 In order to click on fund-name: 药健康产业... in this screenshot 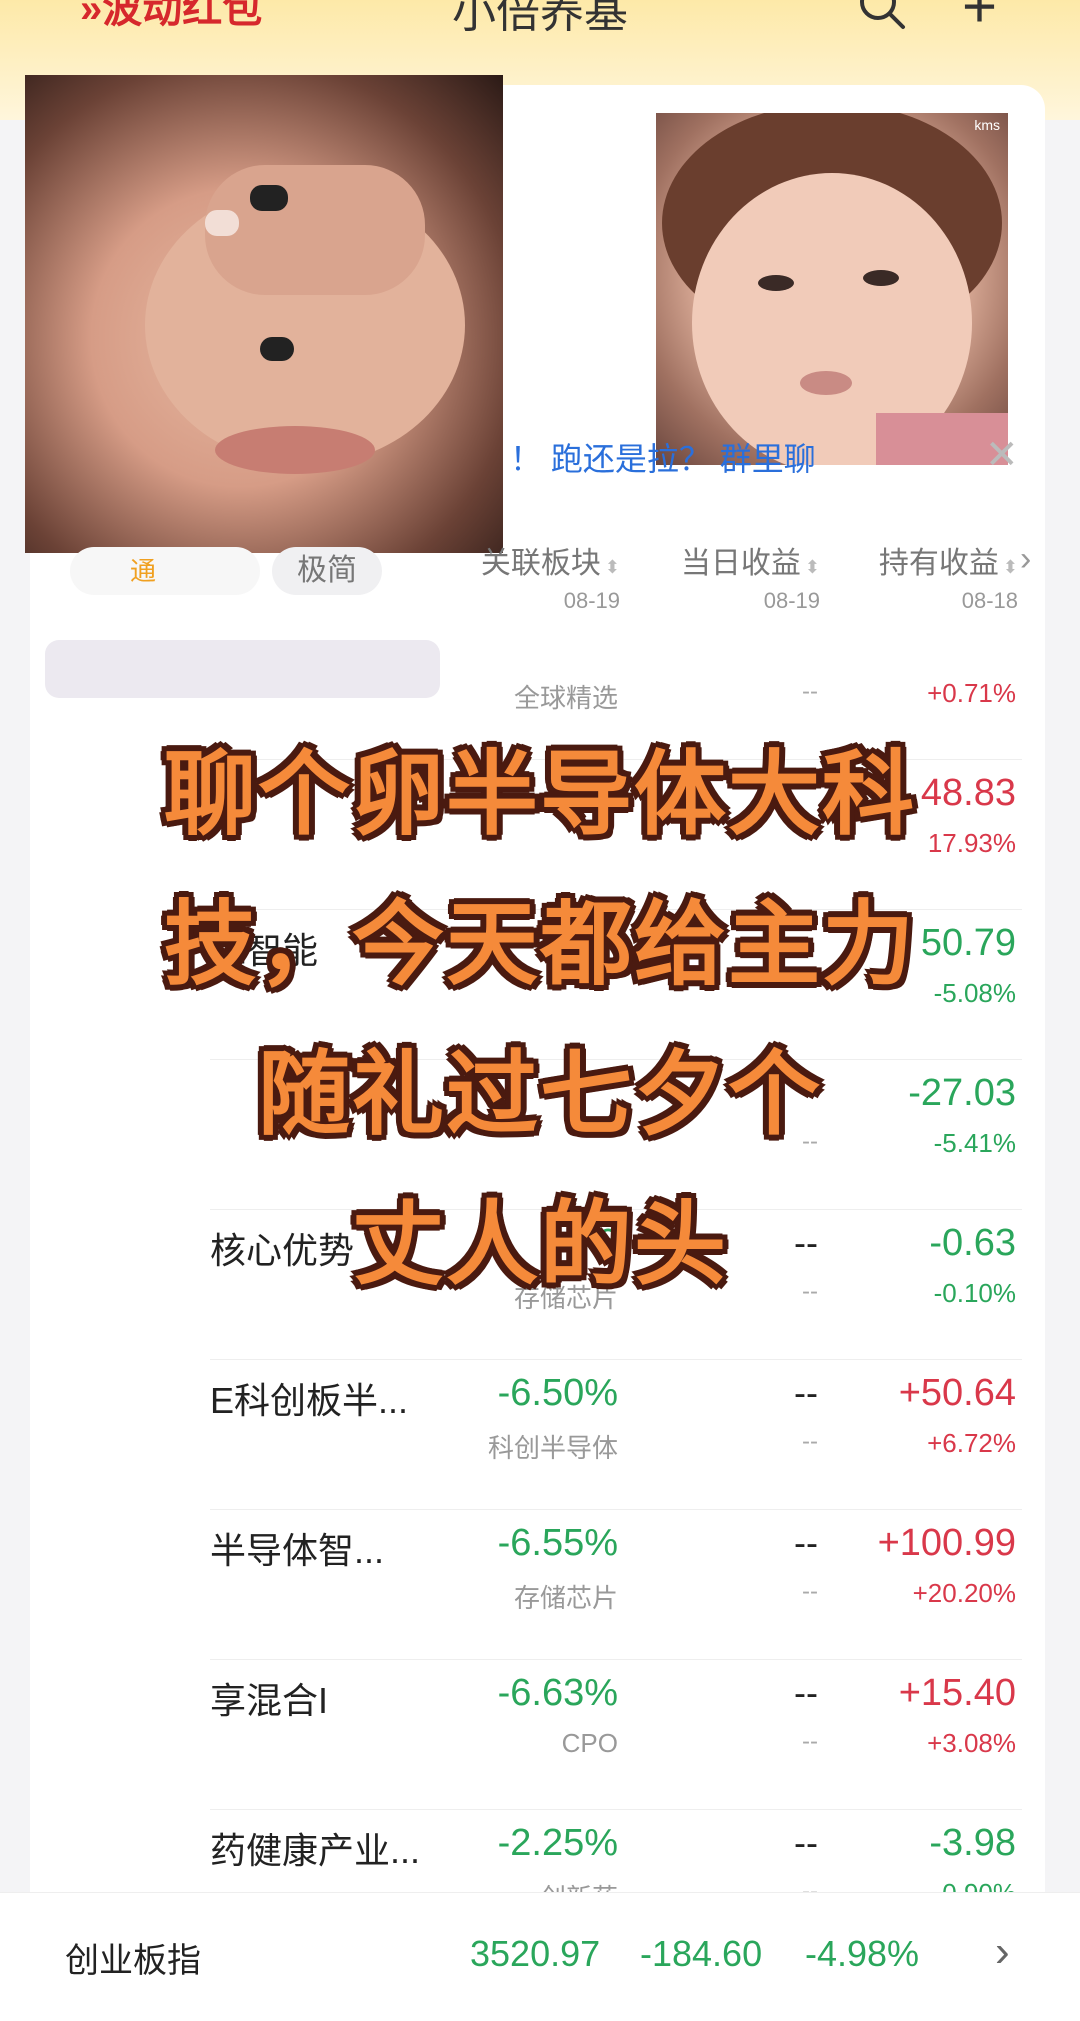, I will do `click(315, 1850)`.